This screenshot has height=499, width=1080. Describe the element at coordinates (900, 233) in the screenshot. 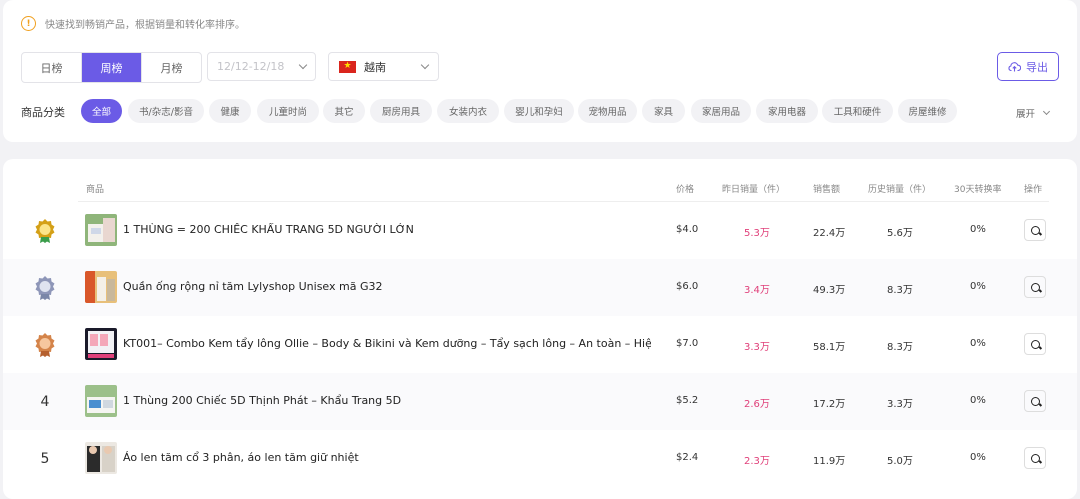

I see `history-sales: 5.6万` at that location.